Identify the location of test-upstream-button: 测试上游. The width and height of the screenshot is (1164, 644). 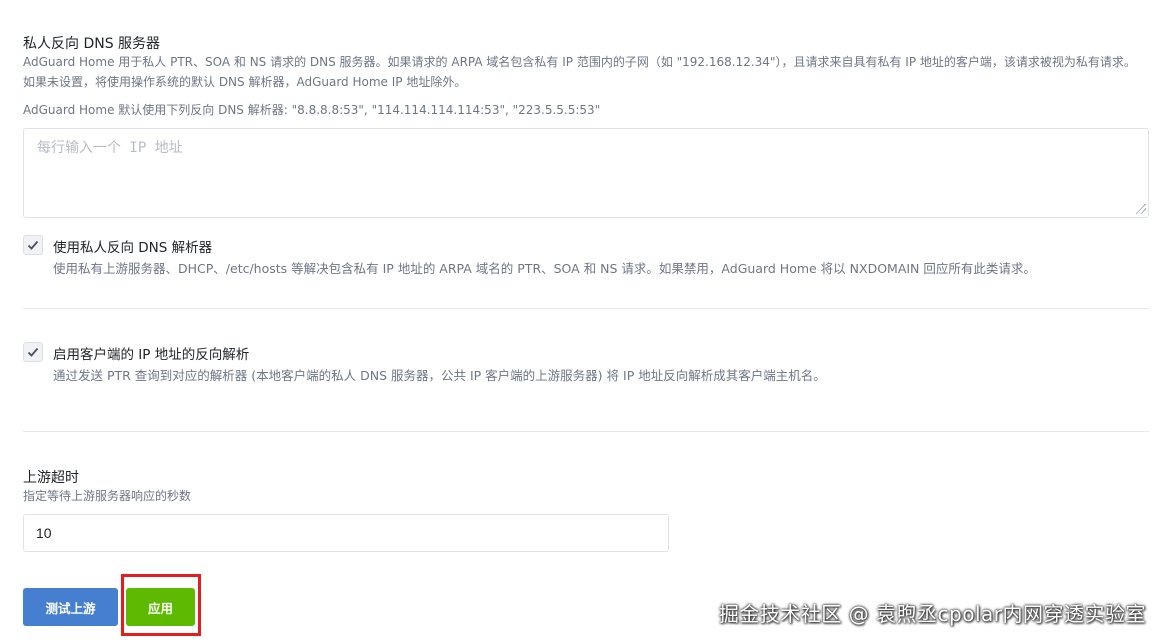
(70, 607).